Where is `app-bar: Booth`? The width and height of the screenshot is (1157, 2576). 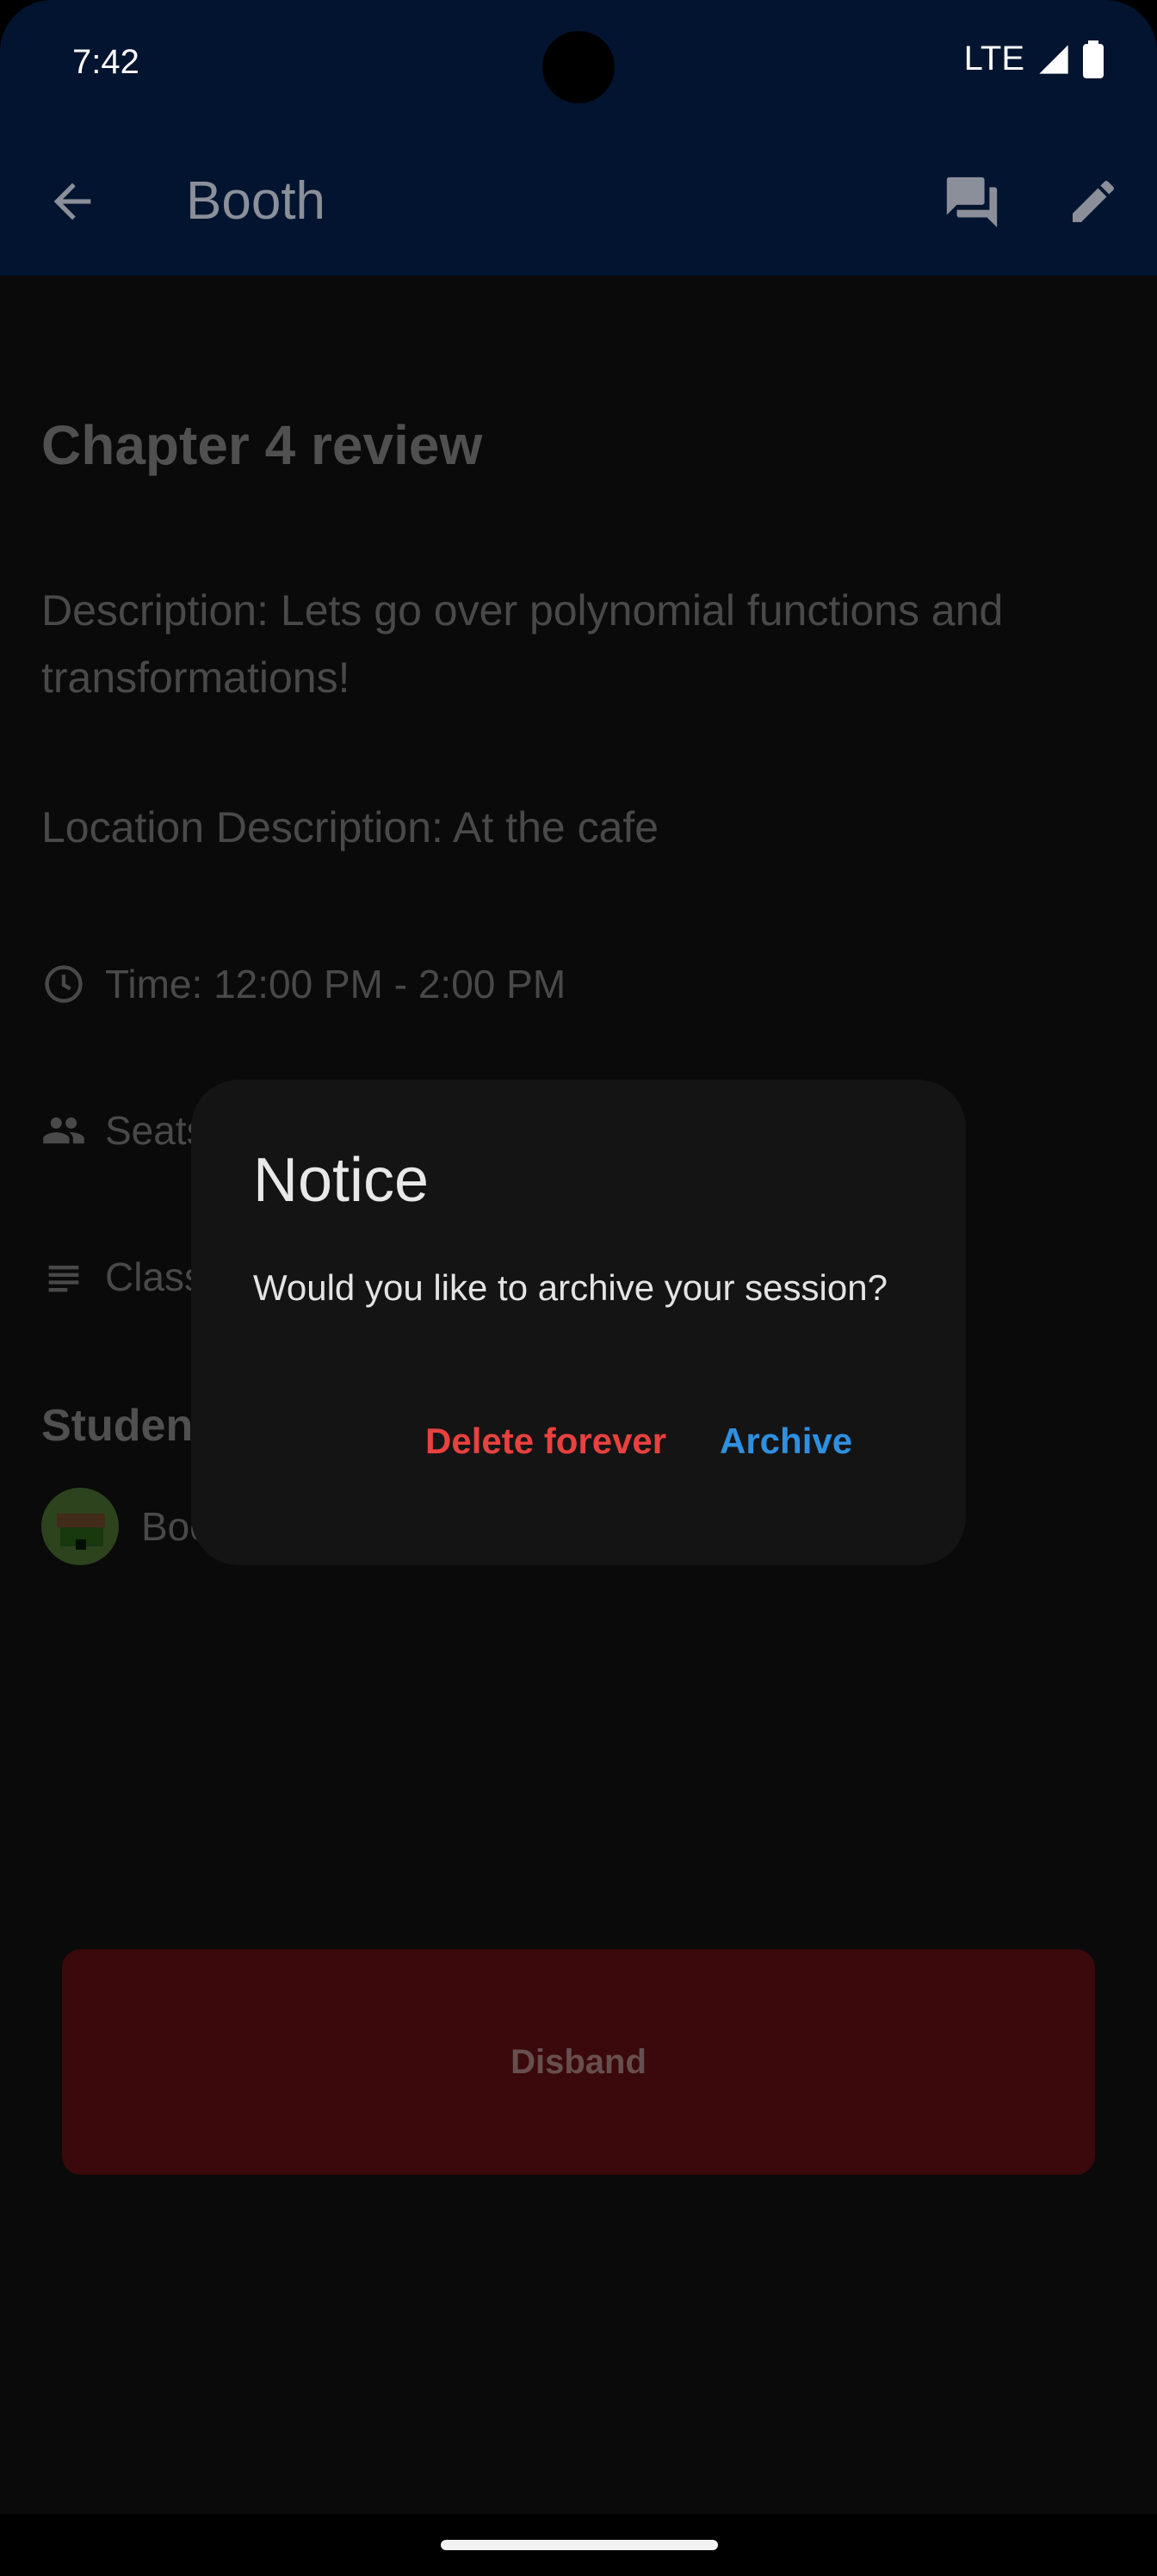
app-bar: Booth is located at coordinates (579, 202).